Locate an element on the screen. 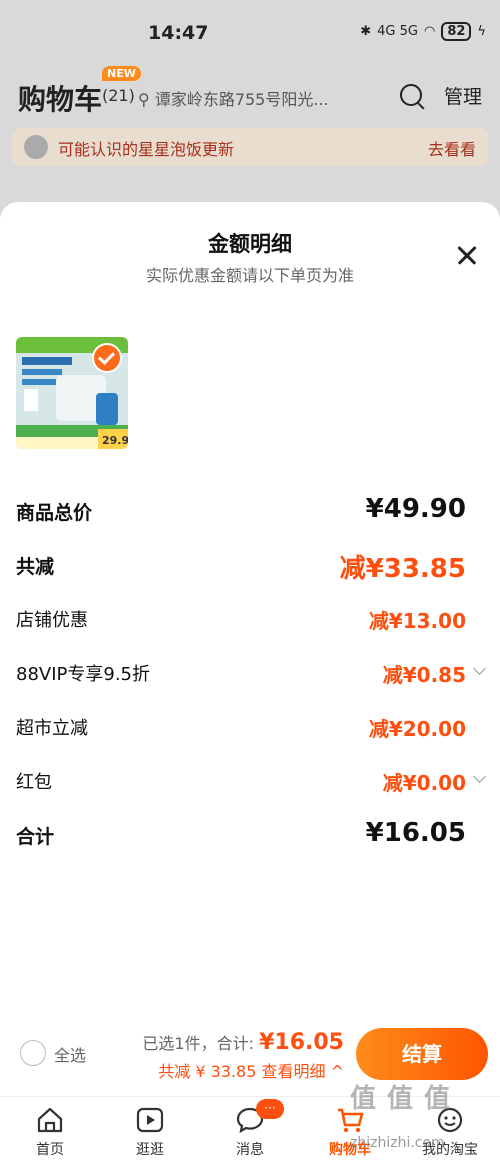 This screenshot has width=500, height=1165. row-label-total-discount: 共减 is located at coordinates (35, 567).